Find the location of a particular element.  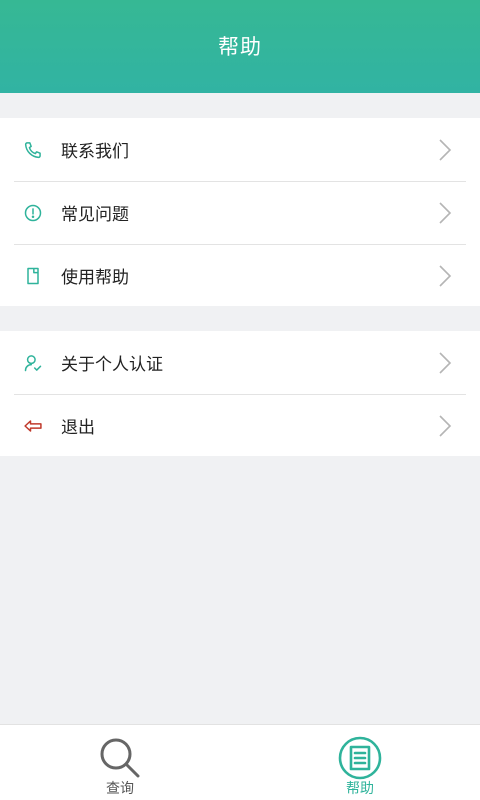

list-document-icon is located at coordinates (360, 758).